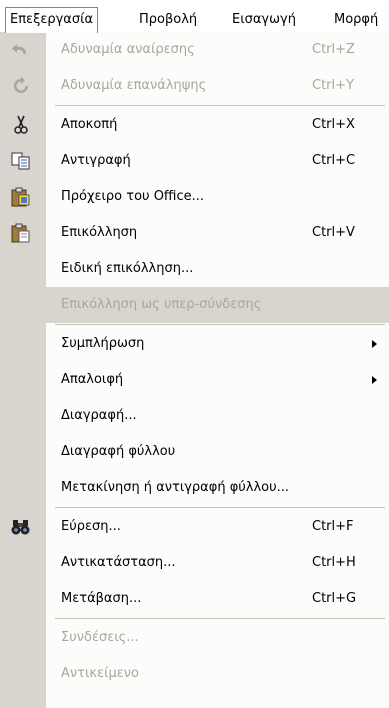  I want to click on redo-icon, so click(21, 86).